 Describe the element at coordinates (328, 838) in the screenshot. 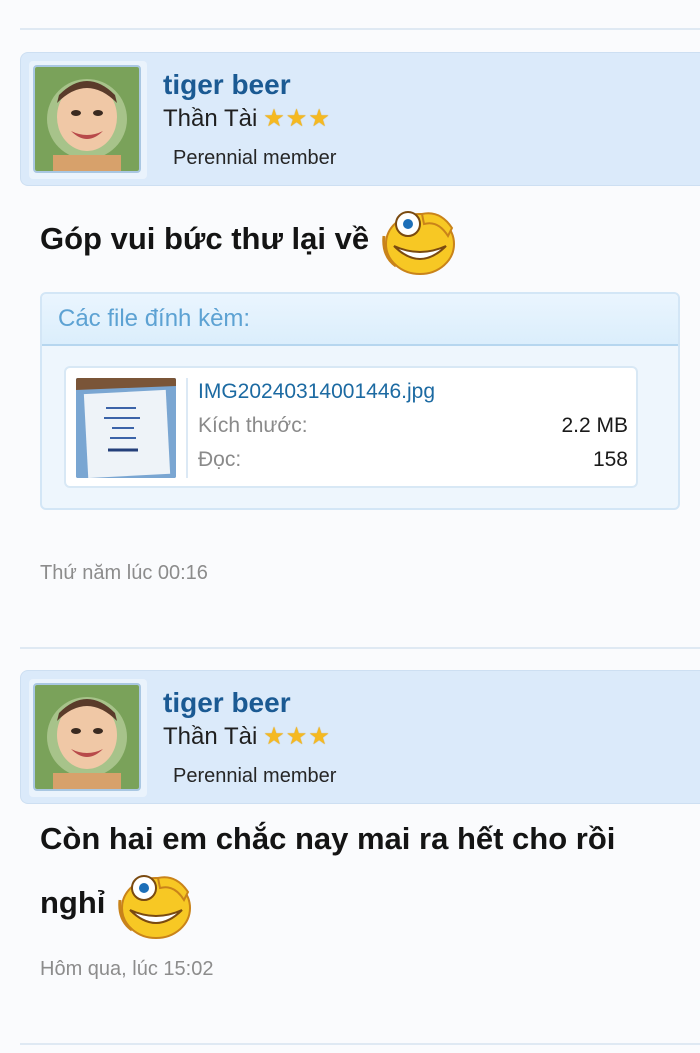

I see `post-message-line: Còn hai em chắc nay mai ra hết cho rồi` at that location.